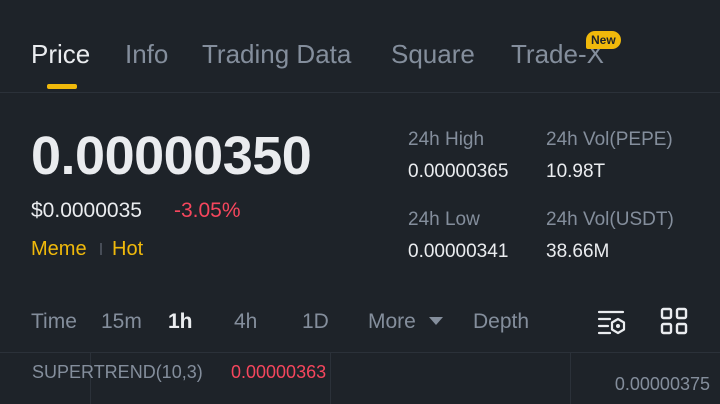  Describe the element at coordinates (207, 210) in the screenshot. I see `price-change-percent: -3.05%` at that location.